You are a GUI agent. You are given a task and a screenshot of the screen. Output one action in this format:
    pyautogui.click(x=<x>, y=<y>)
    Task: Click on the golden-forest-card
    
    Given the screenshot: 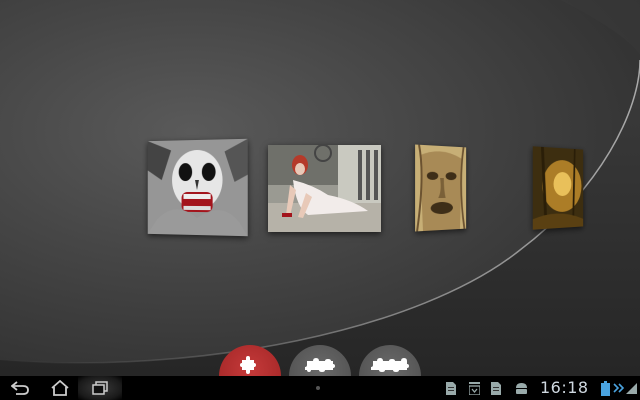 What is the action you would take?
    pyautogui.click(x=558, y=188)
    